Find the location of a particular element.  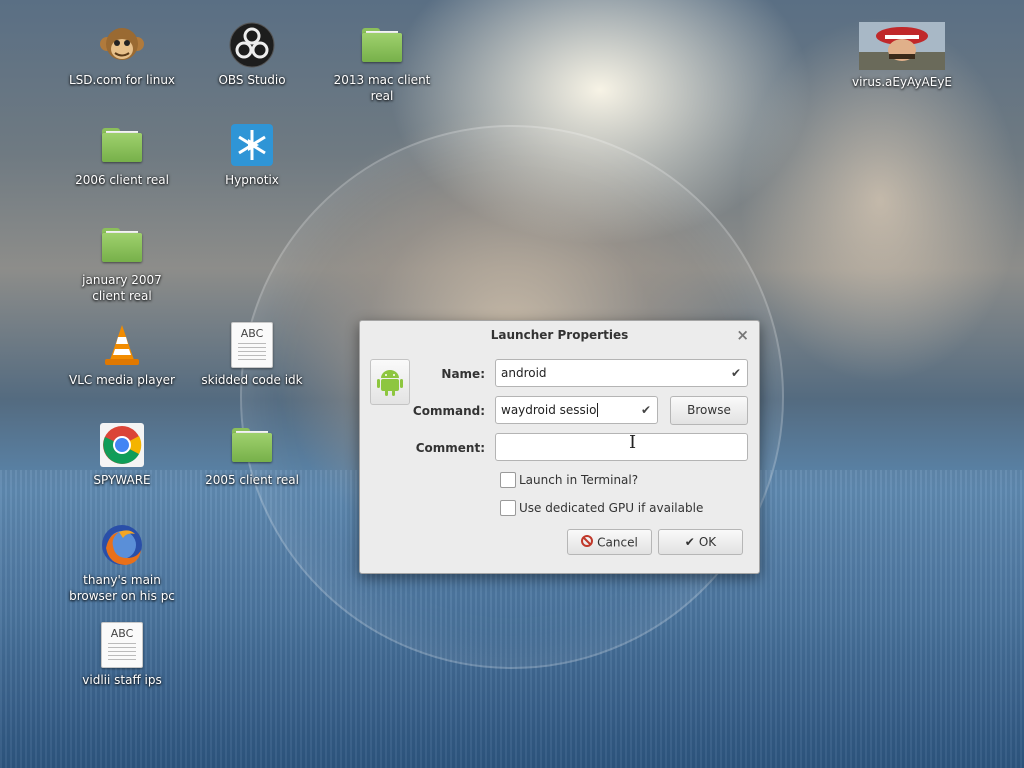

desktop-icon-folder-jan-2007: january 2007 client real is located at coordinates (122, 263).